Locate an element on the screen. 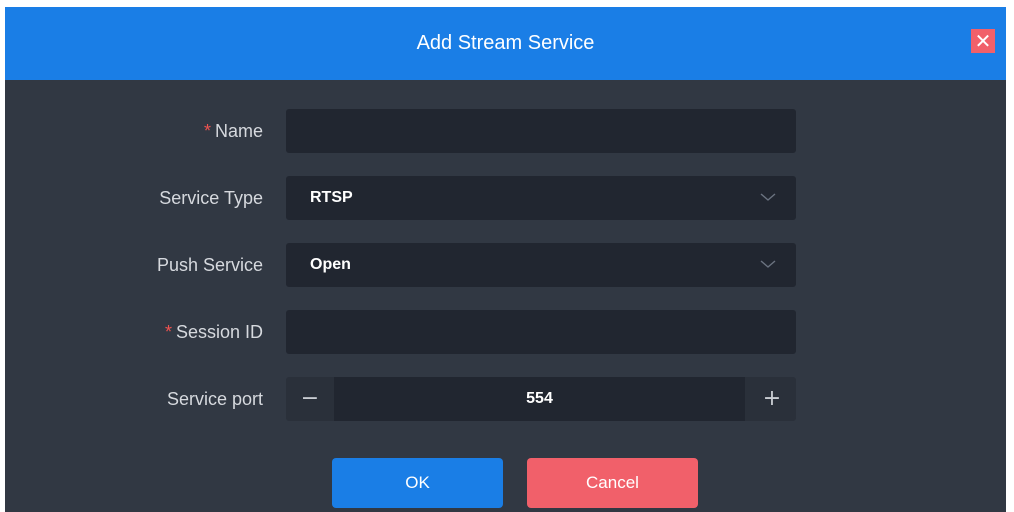  session-id-input is located at coordinates (541, 332).